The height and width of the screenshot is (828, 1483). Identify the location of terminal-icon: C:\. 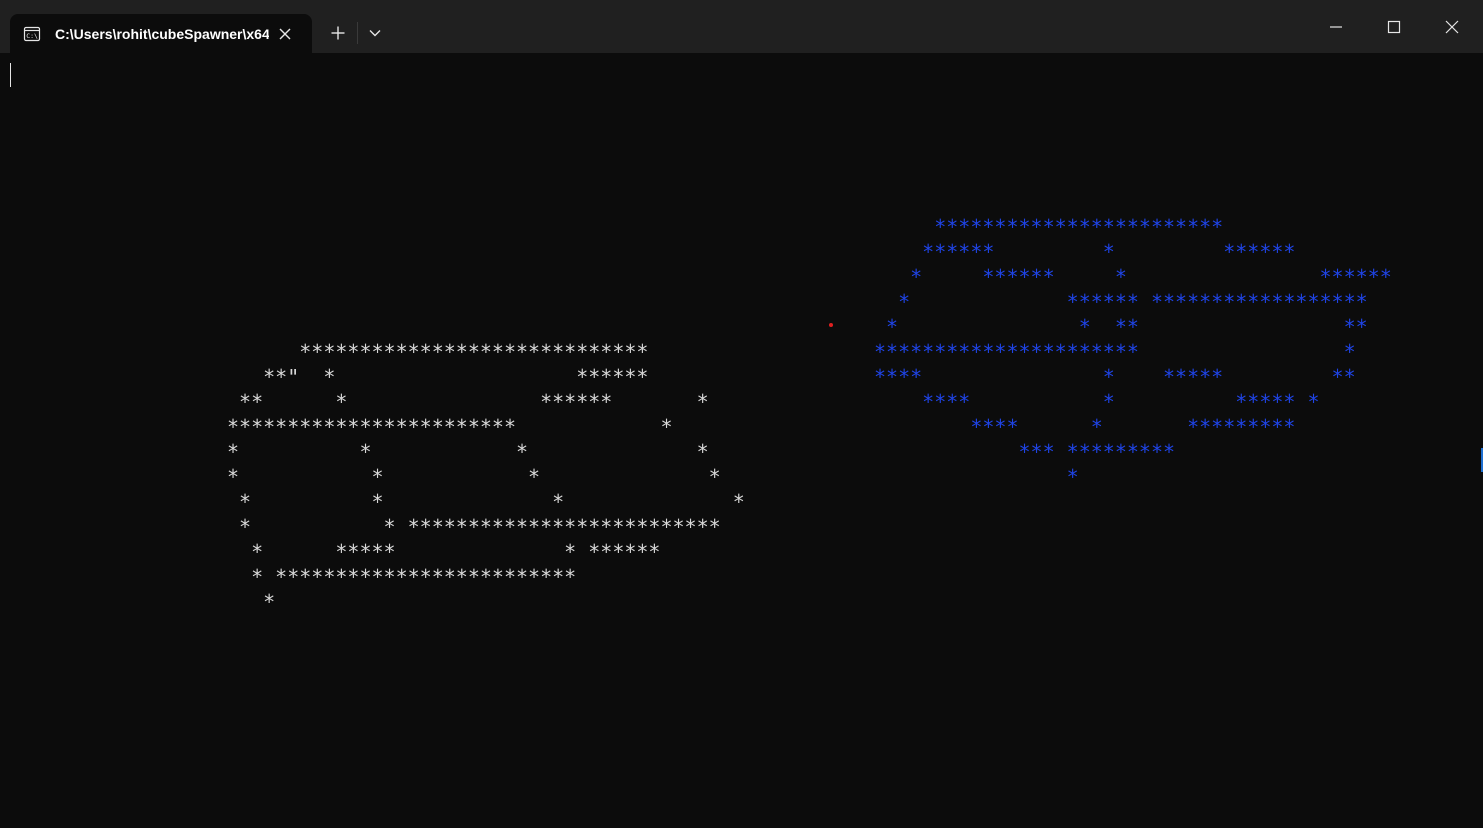
(32, 34).